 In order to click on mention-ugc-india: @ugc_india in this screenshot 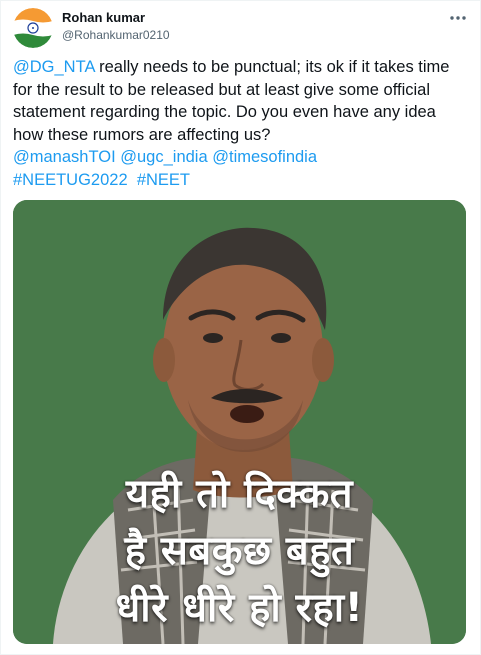, I will do `click(163, 157)`.